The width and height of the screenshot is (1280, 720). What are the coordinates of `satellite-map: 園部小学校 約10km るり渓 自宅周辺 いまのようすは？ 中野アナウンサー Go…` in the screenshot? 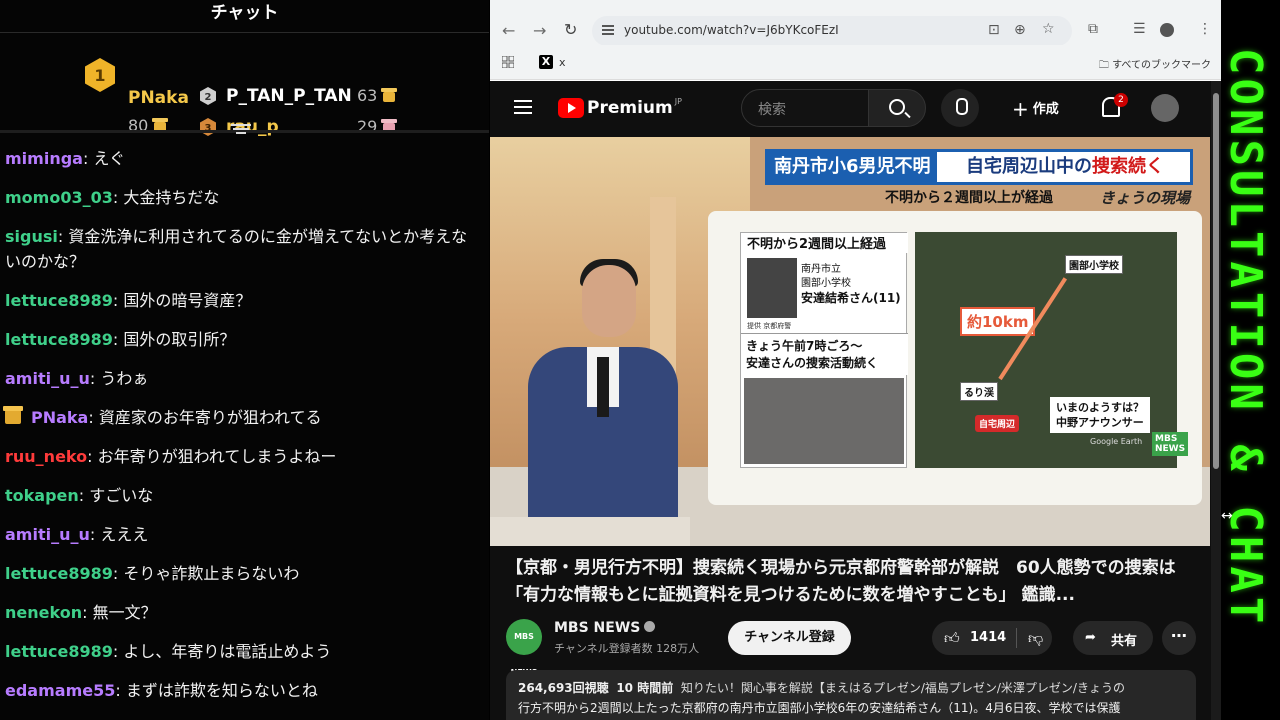 It's located at (1052, 350).